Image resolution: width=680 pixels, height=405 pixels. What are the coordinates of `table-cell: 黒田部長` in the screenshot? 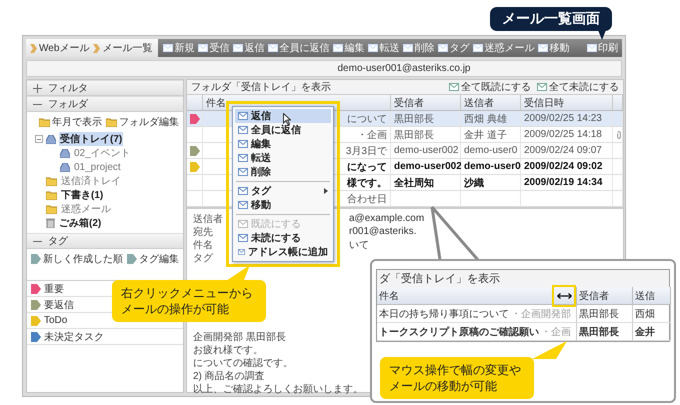 It's located at (605, 314).